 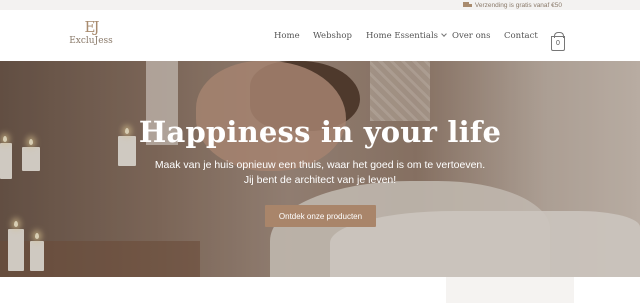 I want to click on logo-wordmark: ExcluJess, so click(x=91, y=41).